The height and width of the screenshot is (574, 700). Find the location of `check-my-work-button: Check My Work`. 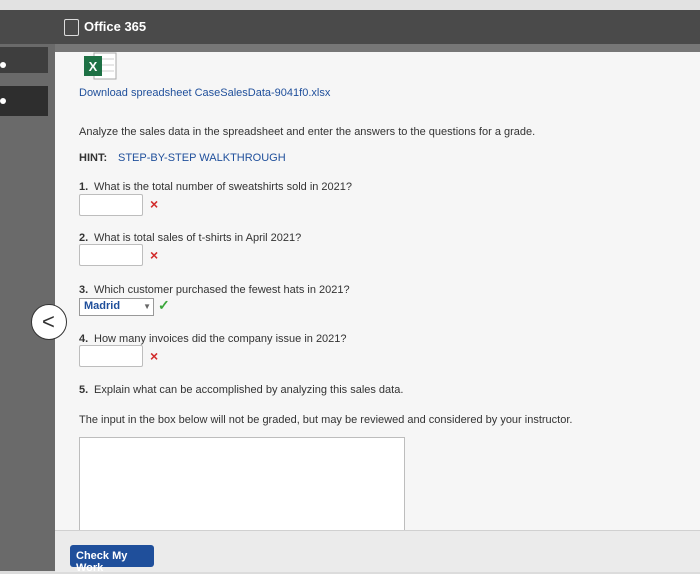

check-my-work-button: Check My Work is located at coordinates (112, 559).